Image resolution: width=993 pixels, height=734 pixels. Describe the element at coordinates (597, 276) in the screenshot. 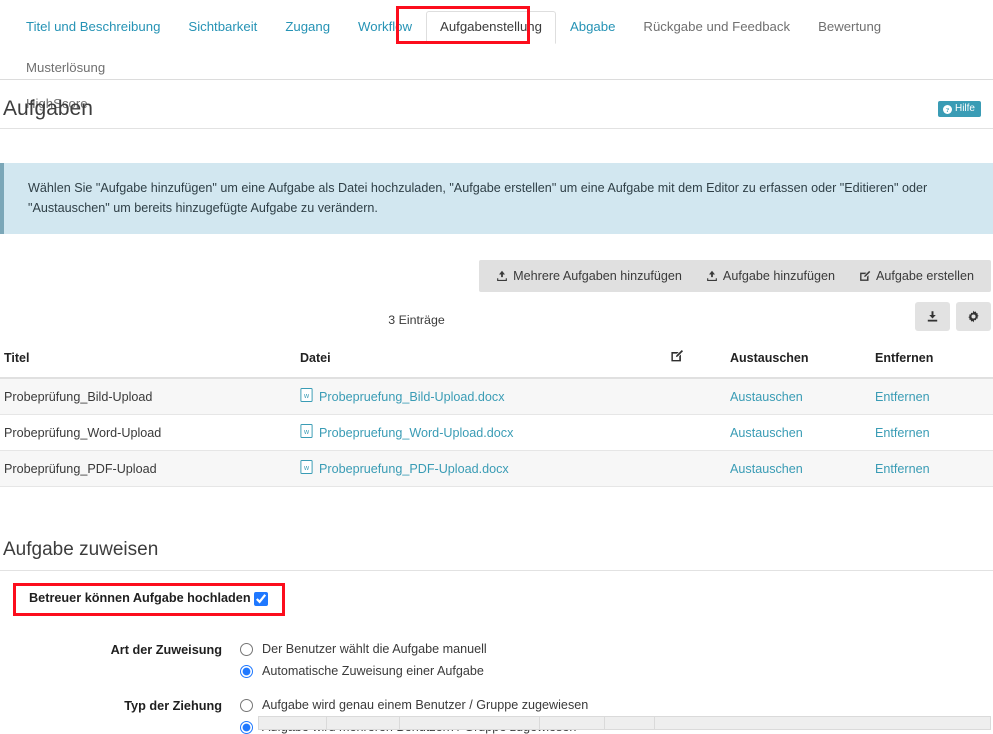

I see `add-multiple-tasks-label: Mehrere Aufgaben hinzufügen` at that location.